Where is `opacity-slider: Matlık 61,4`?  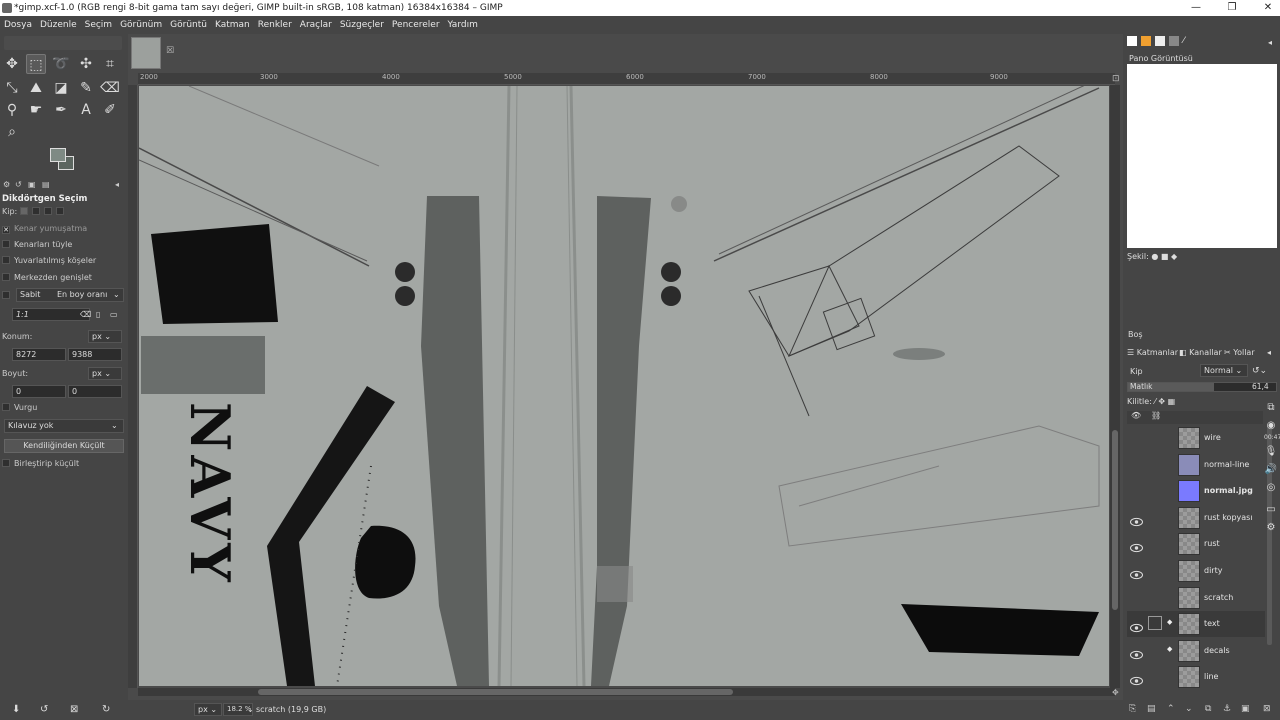 opacity-slider: Matlık 61,4 is located at coordinates (1202, 387).